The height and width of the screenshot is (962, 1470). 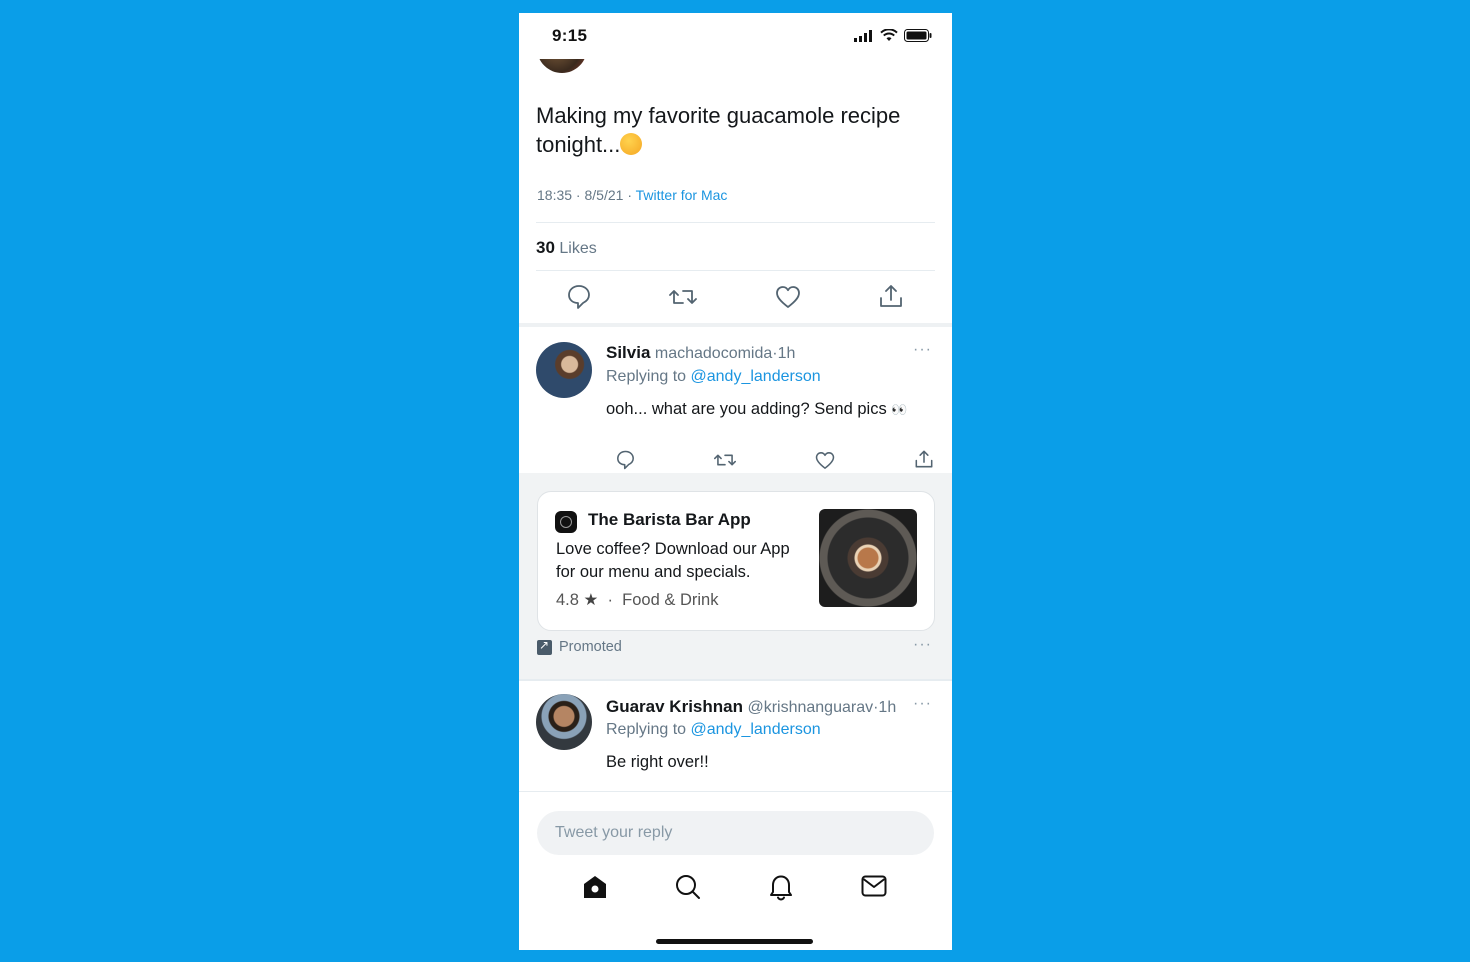 What do you see at coordinates (713, 353) in the screenshot?
I see `reply-handle: machadocomida` at bounding box center [713, 353].